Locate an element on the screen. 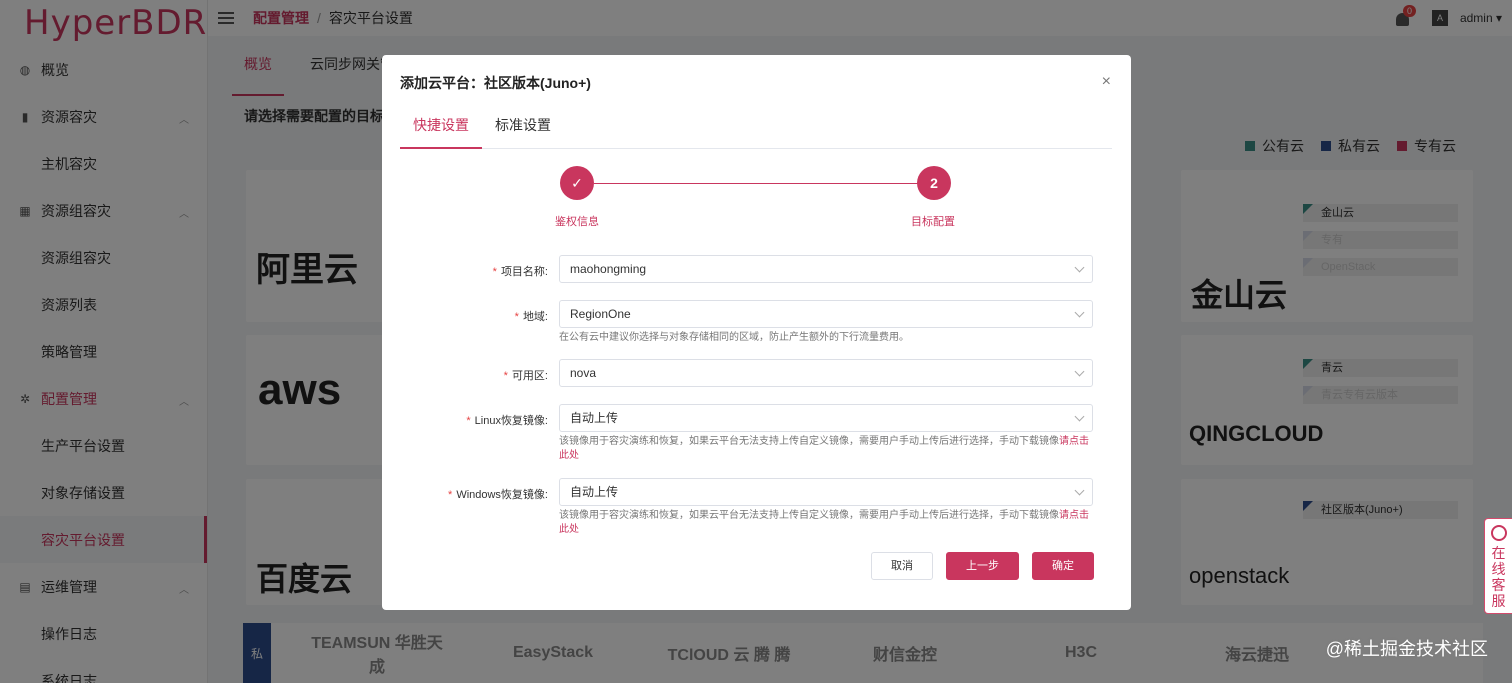  region-label: * 地域: is located at coordinates (531, 317).